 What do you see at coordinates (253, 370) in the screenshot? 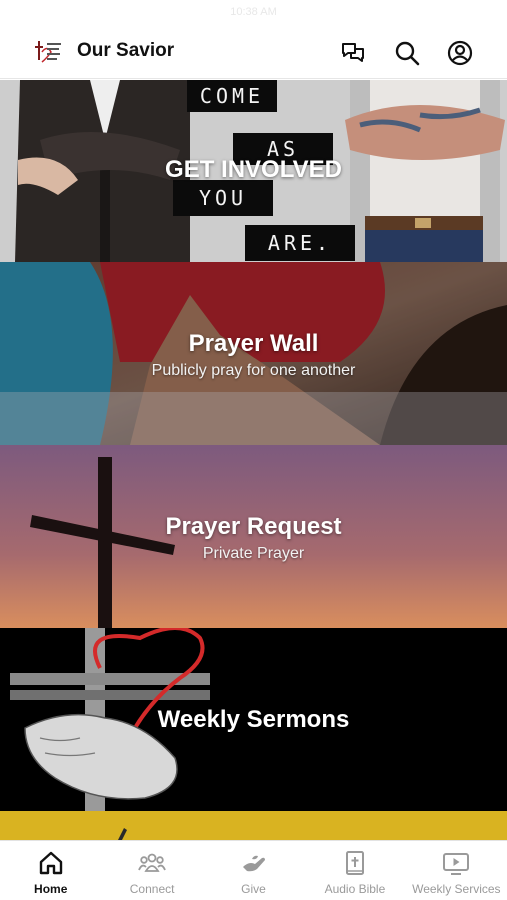
I see `card-subtitle: Publicly pray for one another` at bounding box center [253, 370].